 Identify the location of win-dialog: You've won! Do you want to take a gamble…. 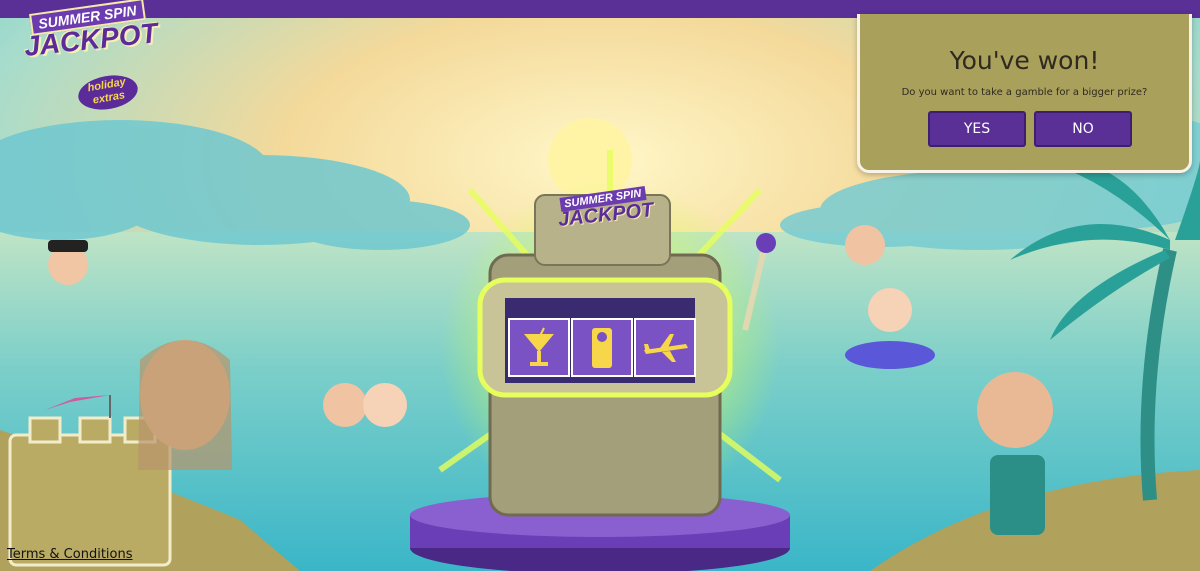
(1024, 93).